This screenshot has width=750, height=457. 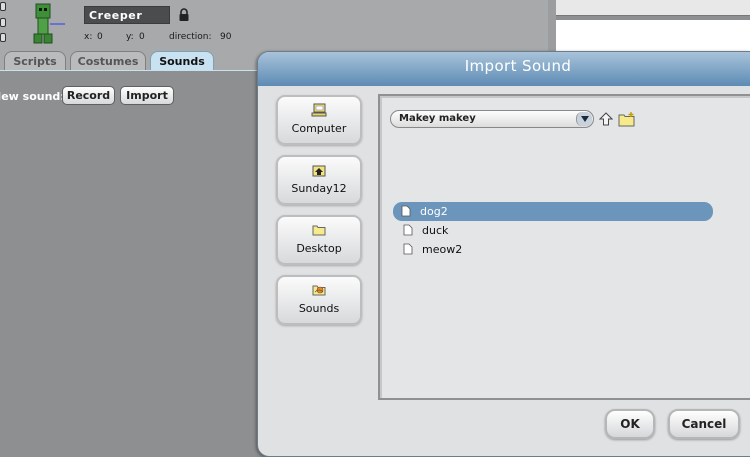 What do you see at coordinates (3, 6) in the screenshot?
I see `rotation-style-full-button` at bounding box center [3, 6].